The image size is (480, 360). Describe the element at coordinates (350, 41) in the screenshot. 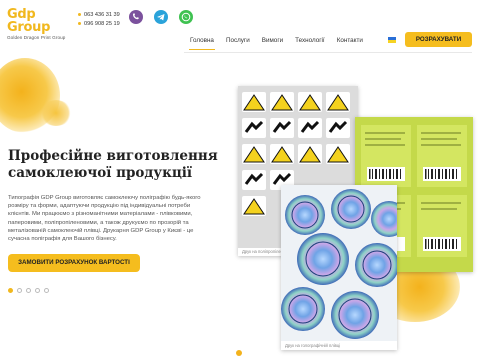

I see `nav-item-contacts: Контакти` at that location.